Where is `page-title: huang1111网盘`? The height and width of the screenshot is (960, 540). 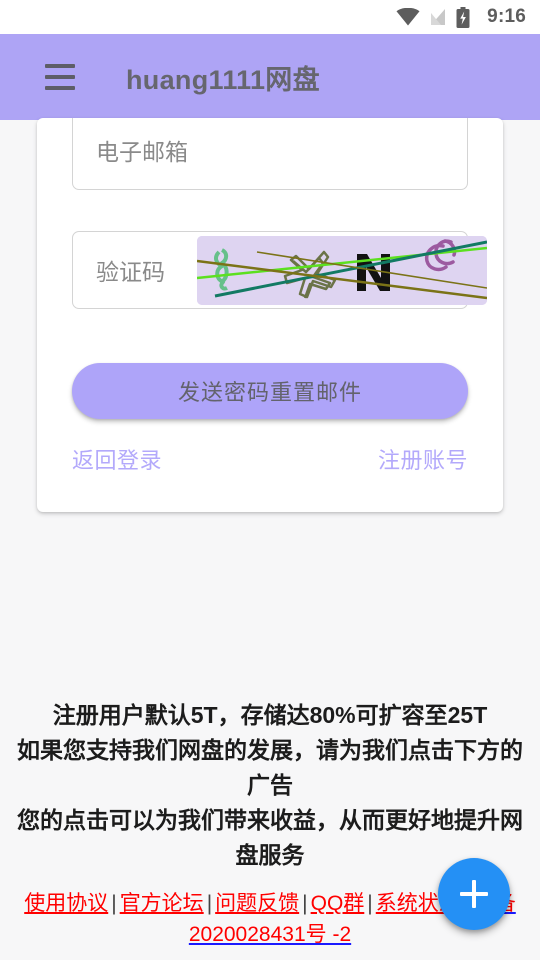
page-title: huang1111网盘 is located at coordinates (223, 79).